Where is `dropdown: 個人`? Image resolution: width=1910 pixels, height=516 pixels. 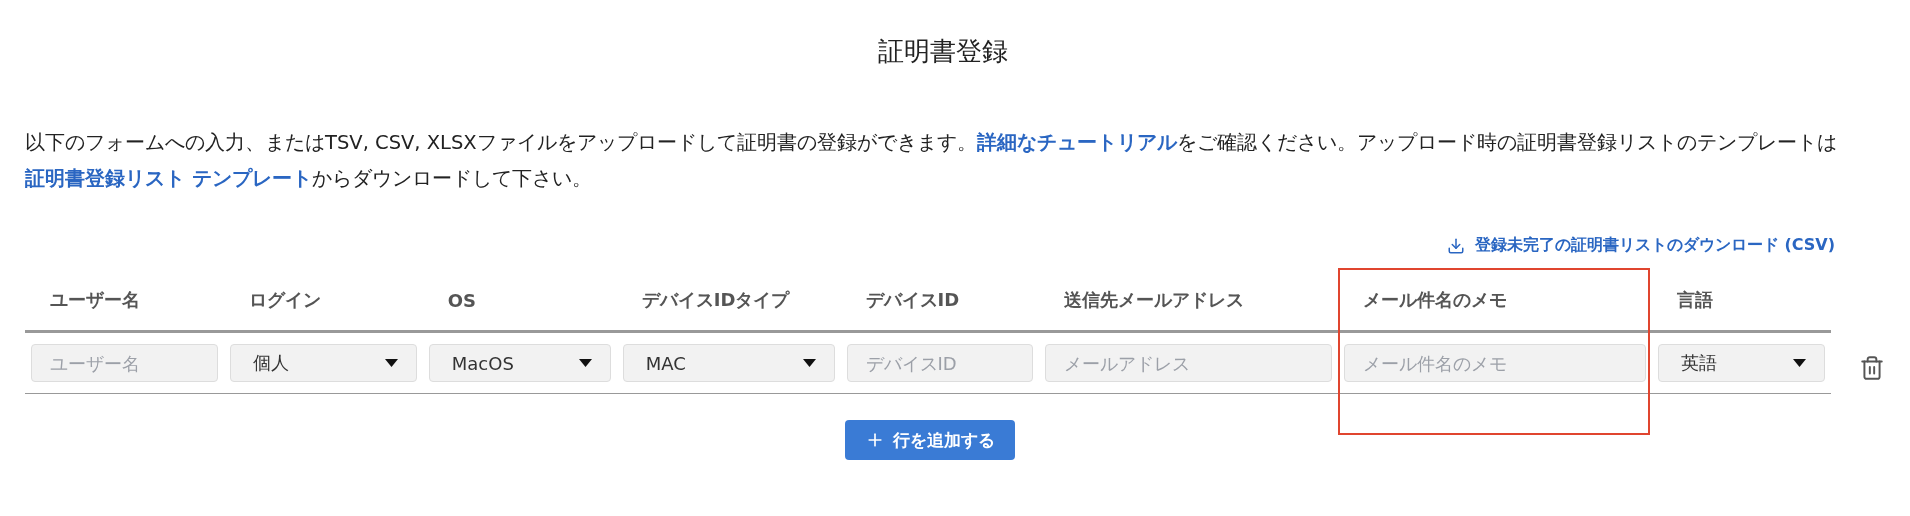 dropdown: 個人 is located at coordinates (323, 363).